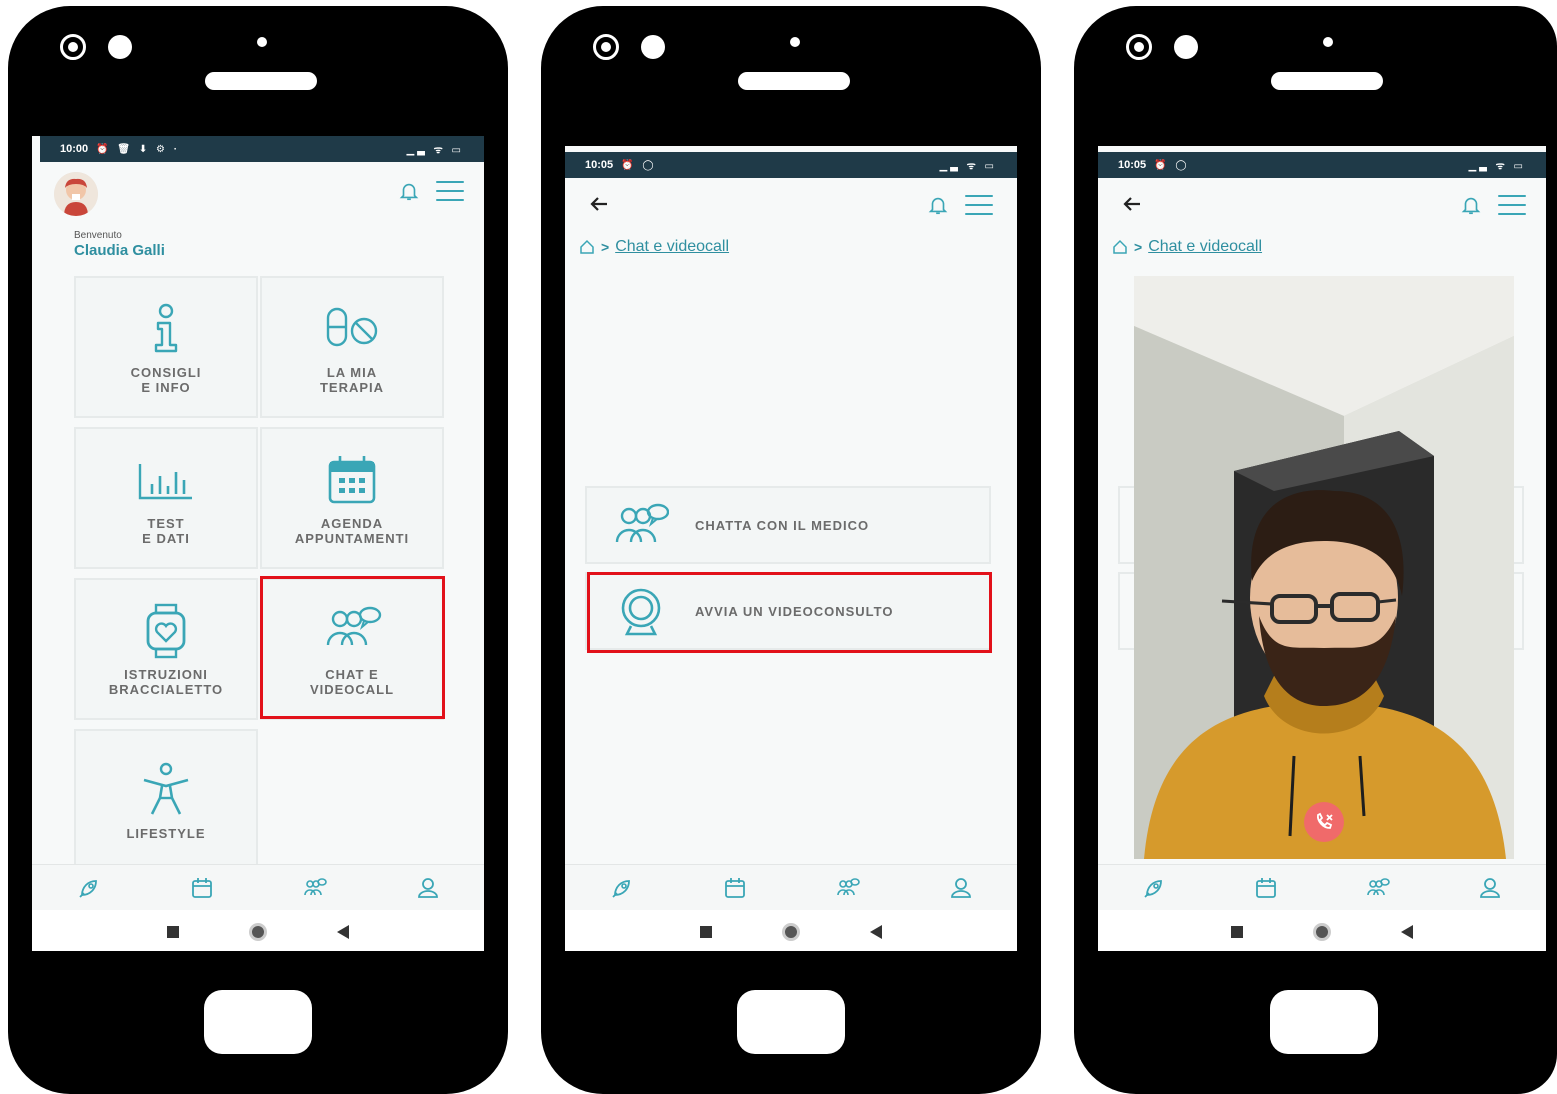 The image size is (1557, 1094). What do you see at coordinates (352, 531) in the screenshot?
I see `tile-label: AGENDA APPUNTAMENTI` at bounding box center [352, 531].